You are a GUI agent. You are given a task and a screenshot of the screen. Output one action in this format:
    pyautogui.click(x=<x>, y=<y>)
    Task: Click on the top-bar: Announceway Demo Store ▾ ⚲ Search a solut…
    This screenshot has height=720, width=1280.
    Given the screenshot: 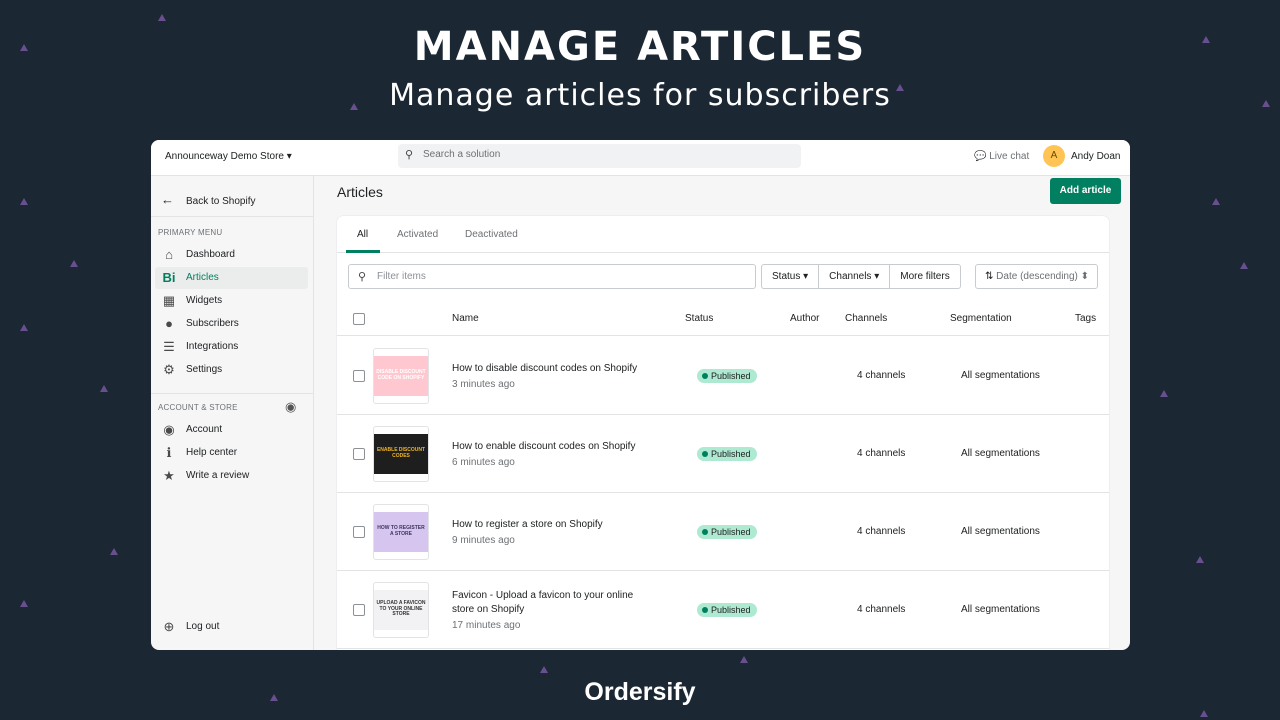 What is the action you would take?
    pyautogui.click(x=640, y=158)
    